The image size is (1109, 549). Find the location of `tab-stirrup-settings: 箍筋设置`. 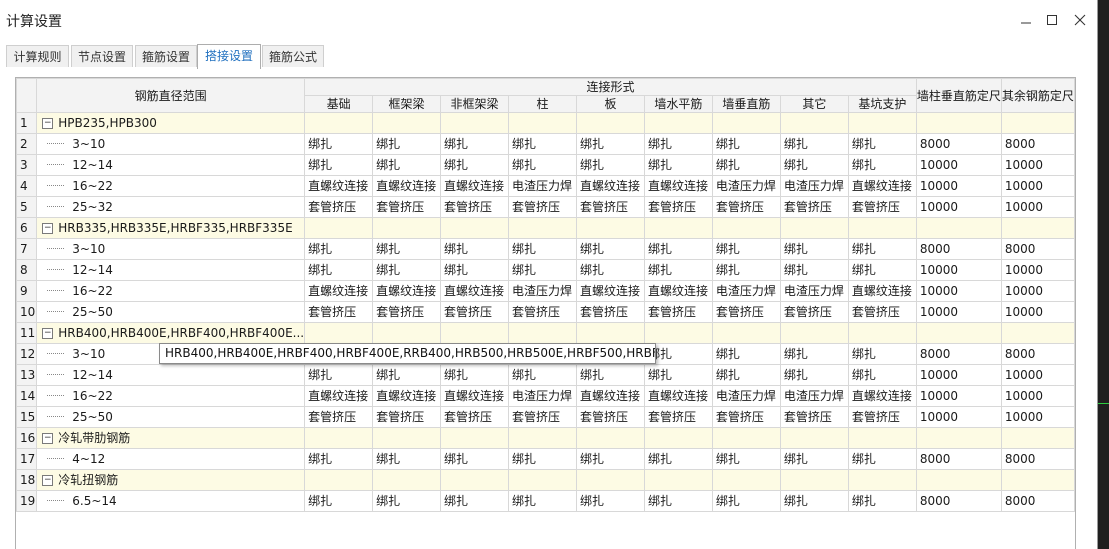

tab-stirrup-settings: 箍筋设置 is located at coordinates (166, 56).